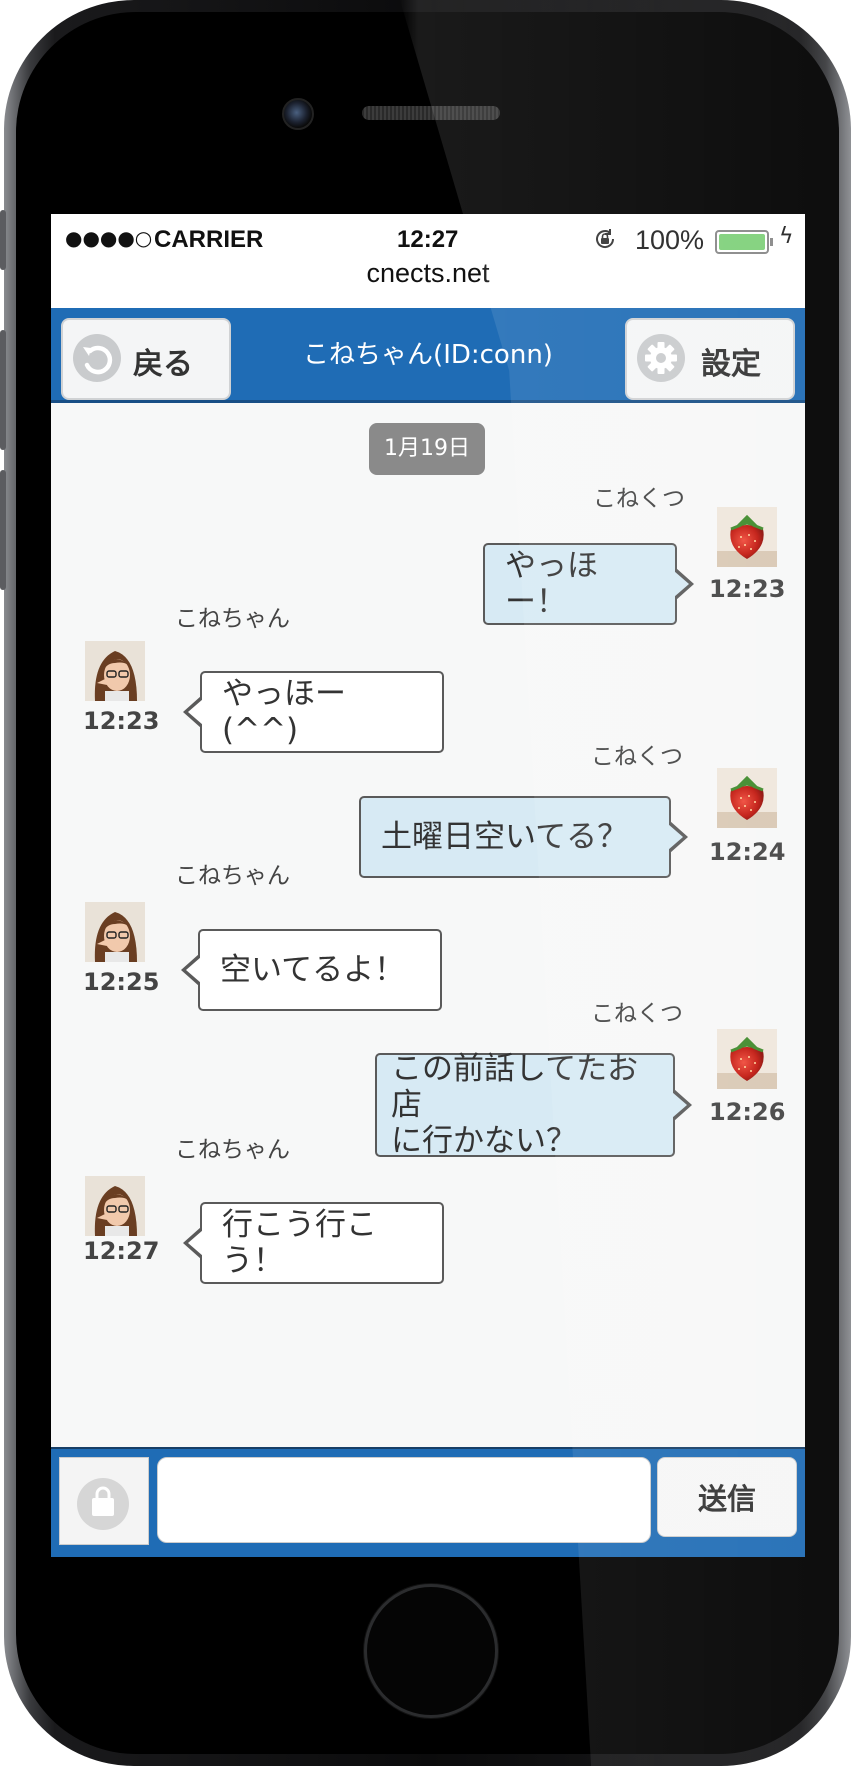 The width and height of the screenshot is (855, 1766). I want to click on partner-message-bubble: やっほー(^^), so click(313, 712).